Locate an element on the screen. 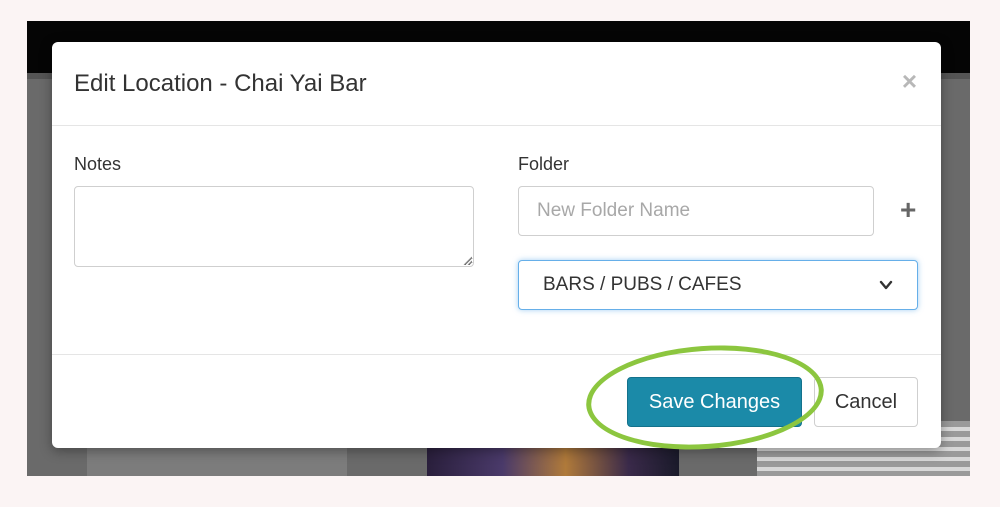  folder-label: Folder is located at coordinates (544, 164).